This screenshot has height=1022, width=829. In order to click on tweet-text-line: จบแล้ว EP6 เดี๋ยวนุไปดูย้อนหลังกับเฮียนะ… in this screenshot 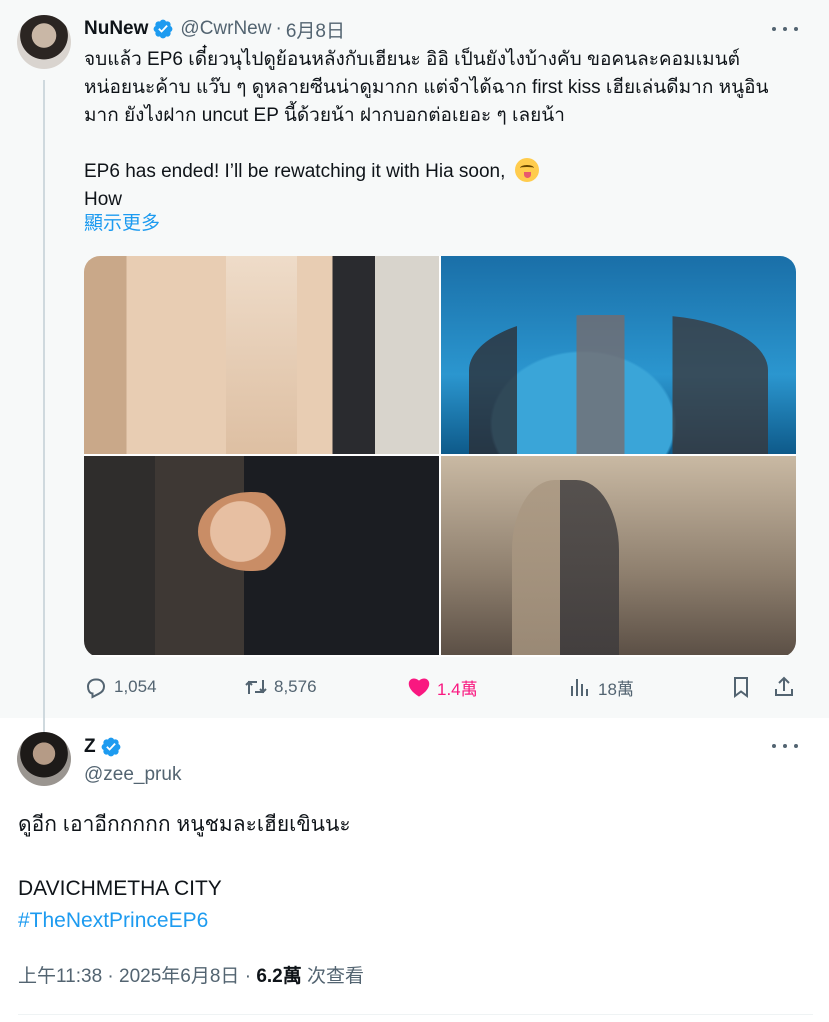, I will do `click(412, 59)`.